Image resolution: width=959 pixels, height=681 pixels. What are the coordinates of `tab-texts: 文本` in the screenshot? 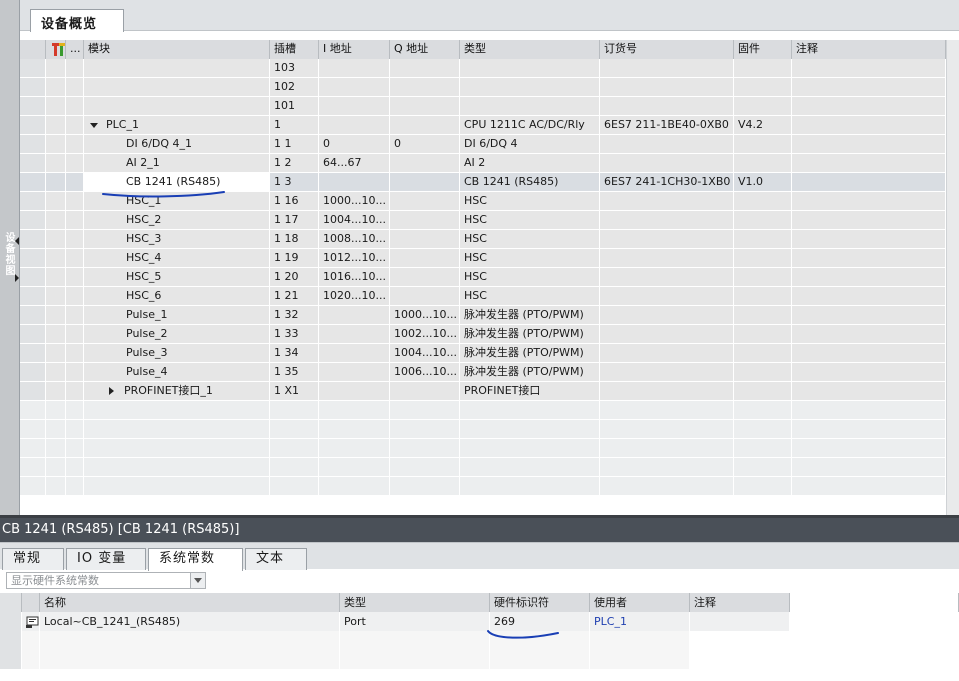 It's located at (276, 559).